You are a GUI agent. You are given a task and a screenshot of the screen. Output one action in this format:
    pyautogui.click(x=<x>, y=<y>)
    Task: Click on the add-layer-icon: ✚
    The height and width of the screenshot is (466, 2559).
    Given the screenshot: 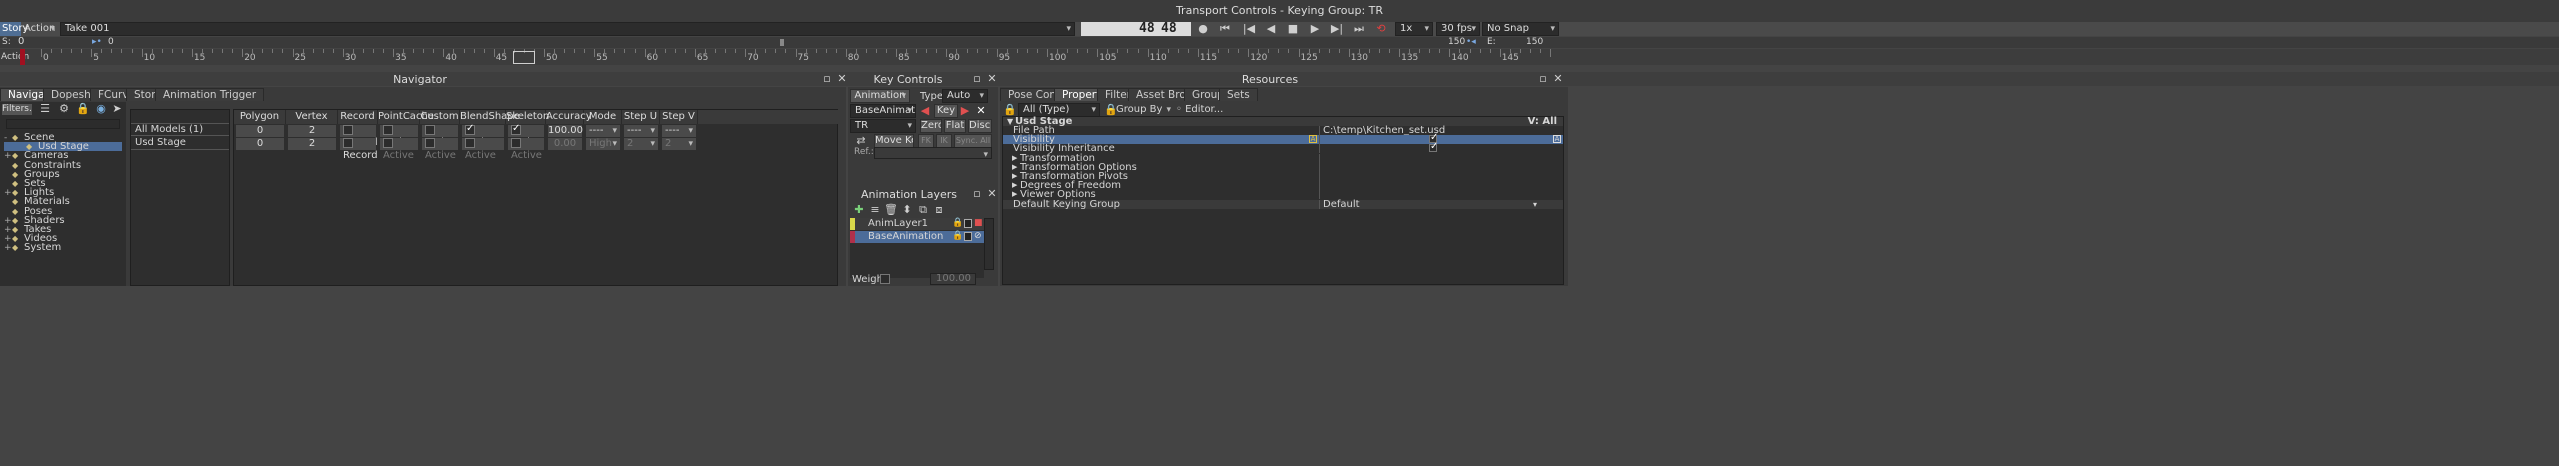 What is the action you would take?
    pyautogui.click(x=859, y=210)
    